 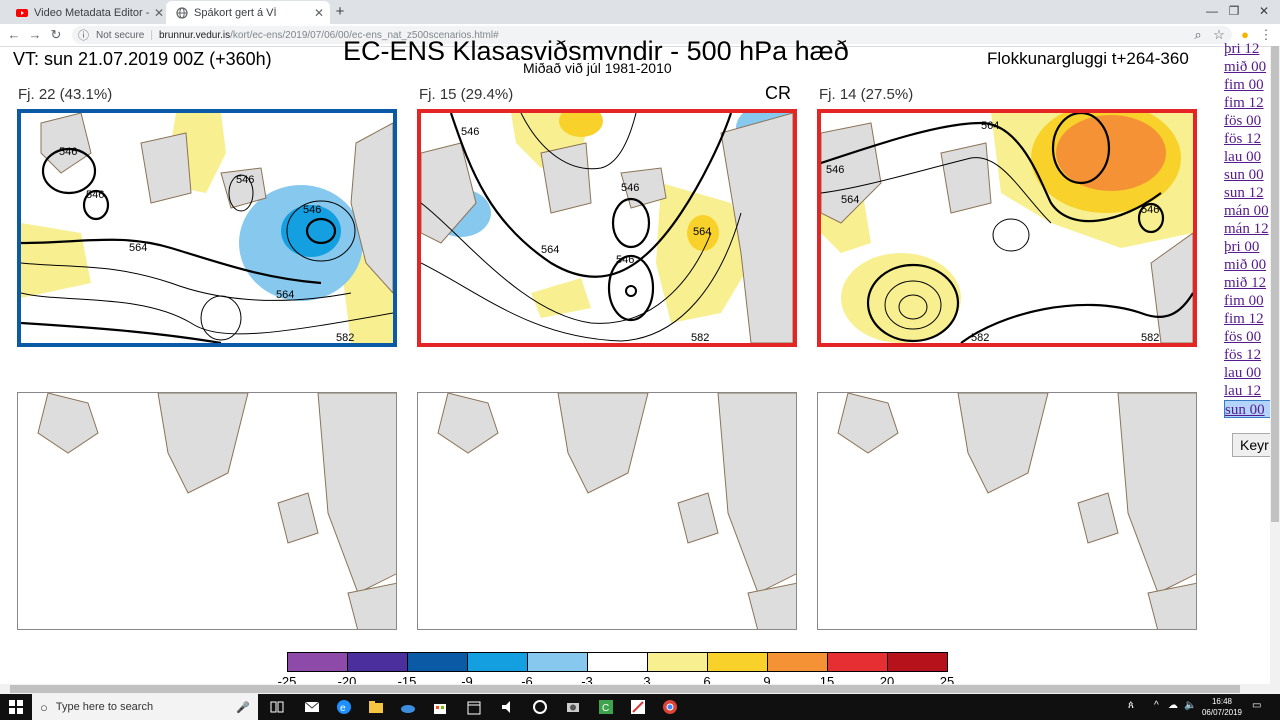 What do you see at coordinates (700, 337) in the screenshot?
I see `contour-label: 582` at bounding box center [700, 337].